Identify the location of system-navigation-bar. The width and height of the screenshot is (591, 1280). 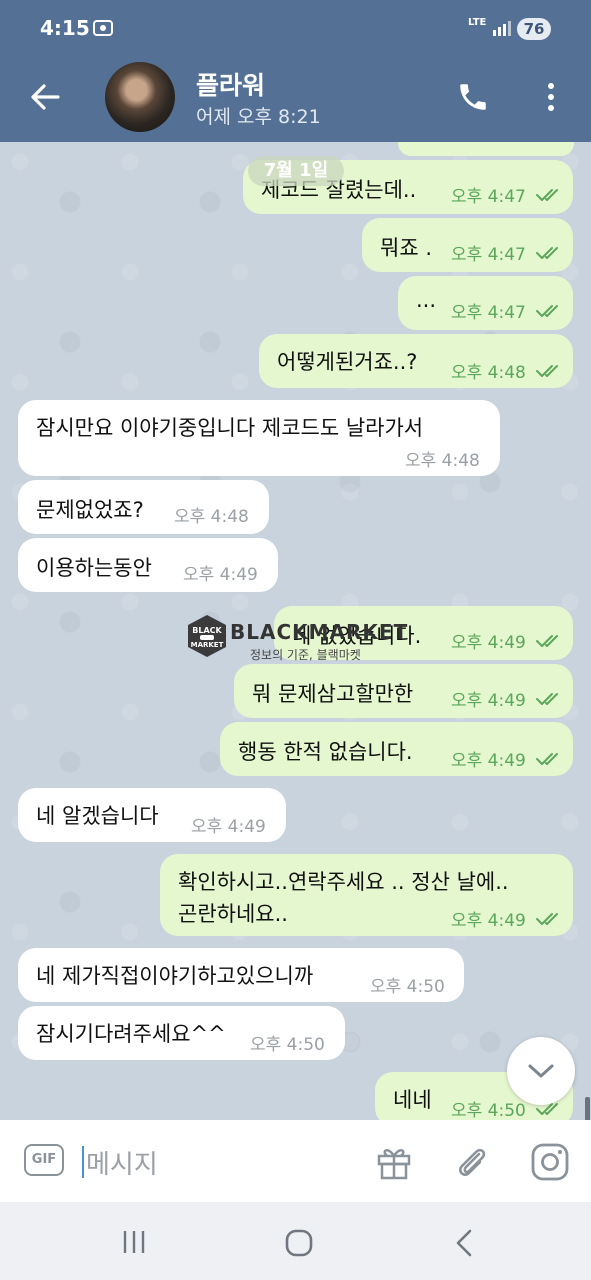
(295, 1241).